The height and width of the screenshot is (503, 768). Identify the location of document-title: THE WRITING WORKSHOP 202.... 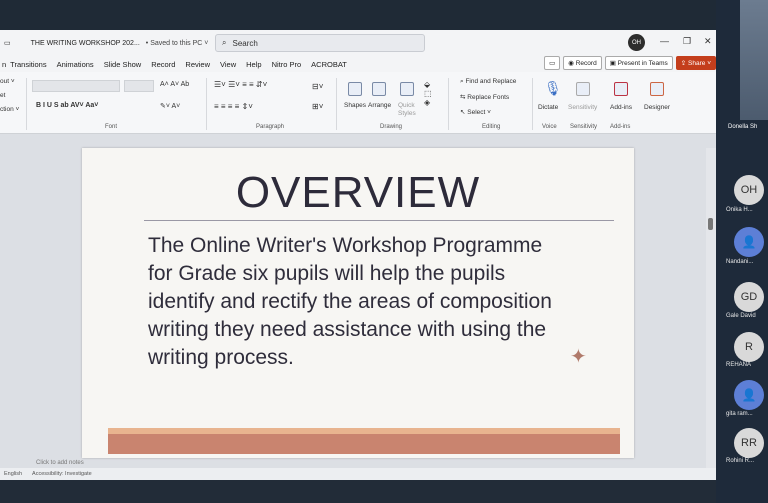
(85, 43).